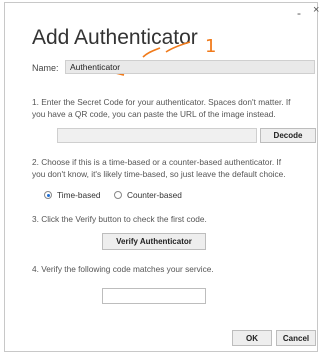 This screenshot has height=354, width=323. I want to click on radio-counter-based: Counter-based, so click(148, 195).